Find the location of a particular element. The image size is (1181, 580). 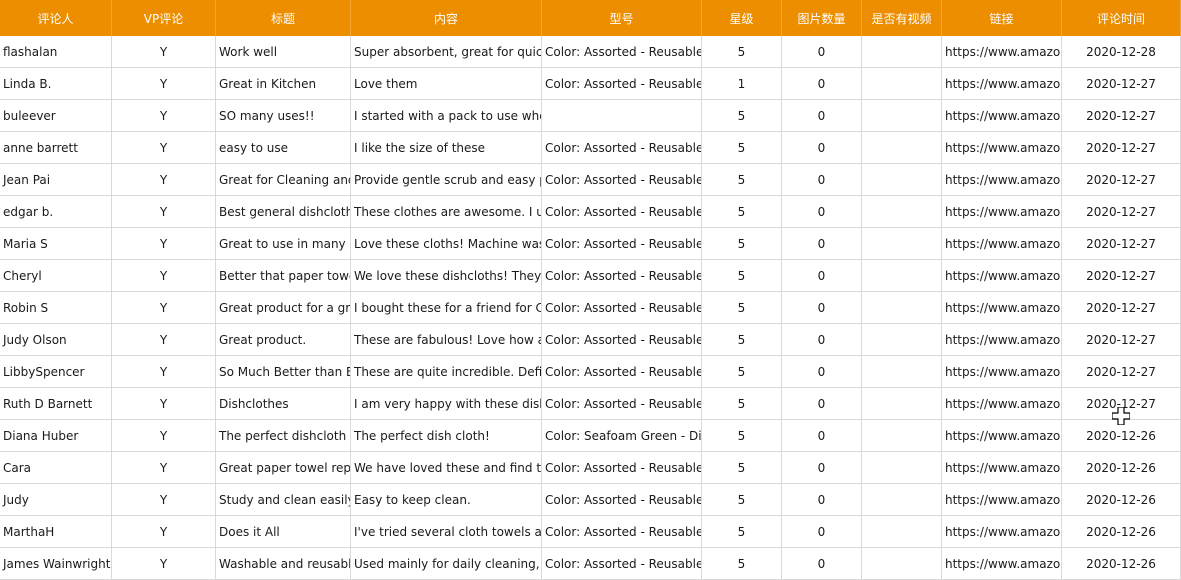

cell-title: Great to use in many wa is located at coordinates (283, 244).